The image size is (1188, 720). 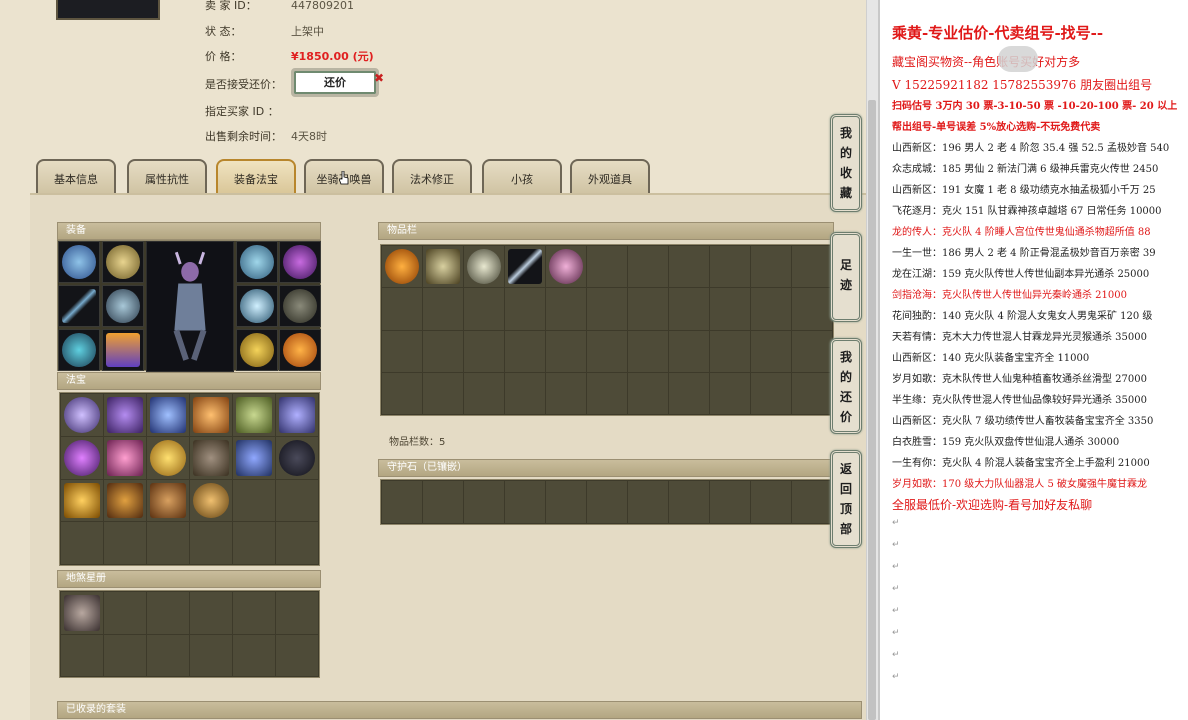 I want to click on my-favorites-button: 我的收藏, so click(x=846, y=163).